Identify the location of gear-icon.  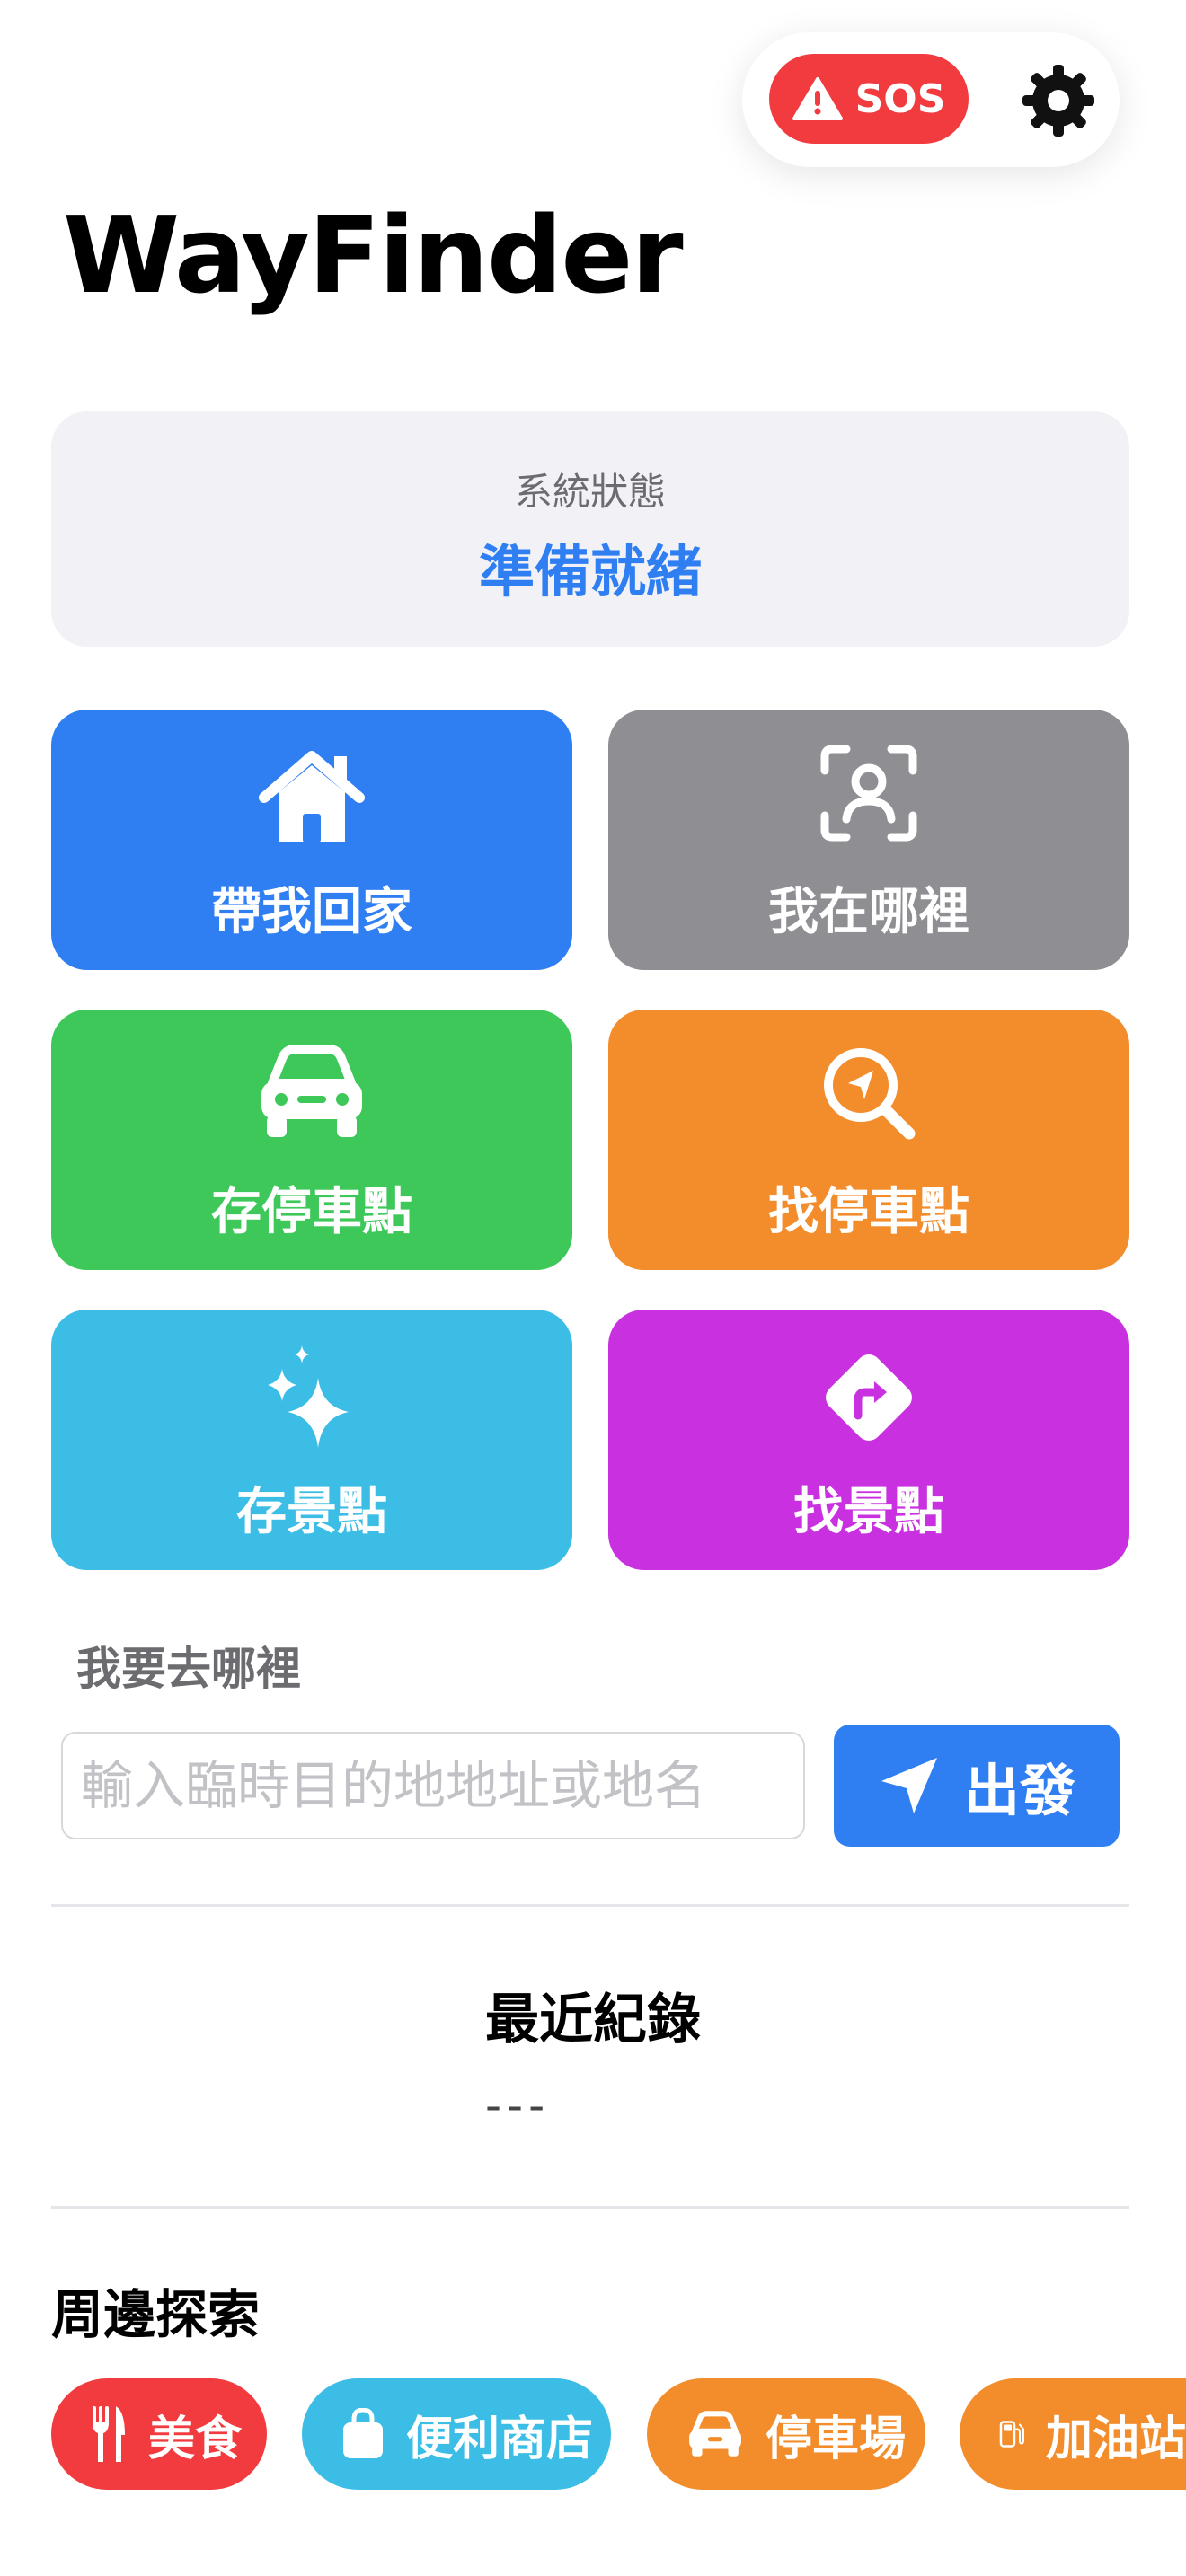
(1058, 101).